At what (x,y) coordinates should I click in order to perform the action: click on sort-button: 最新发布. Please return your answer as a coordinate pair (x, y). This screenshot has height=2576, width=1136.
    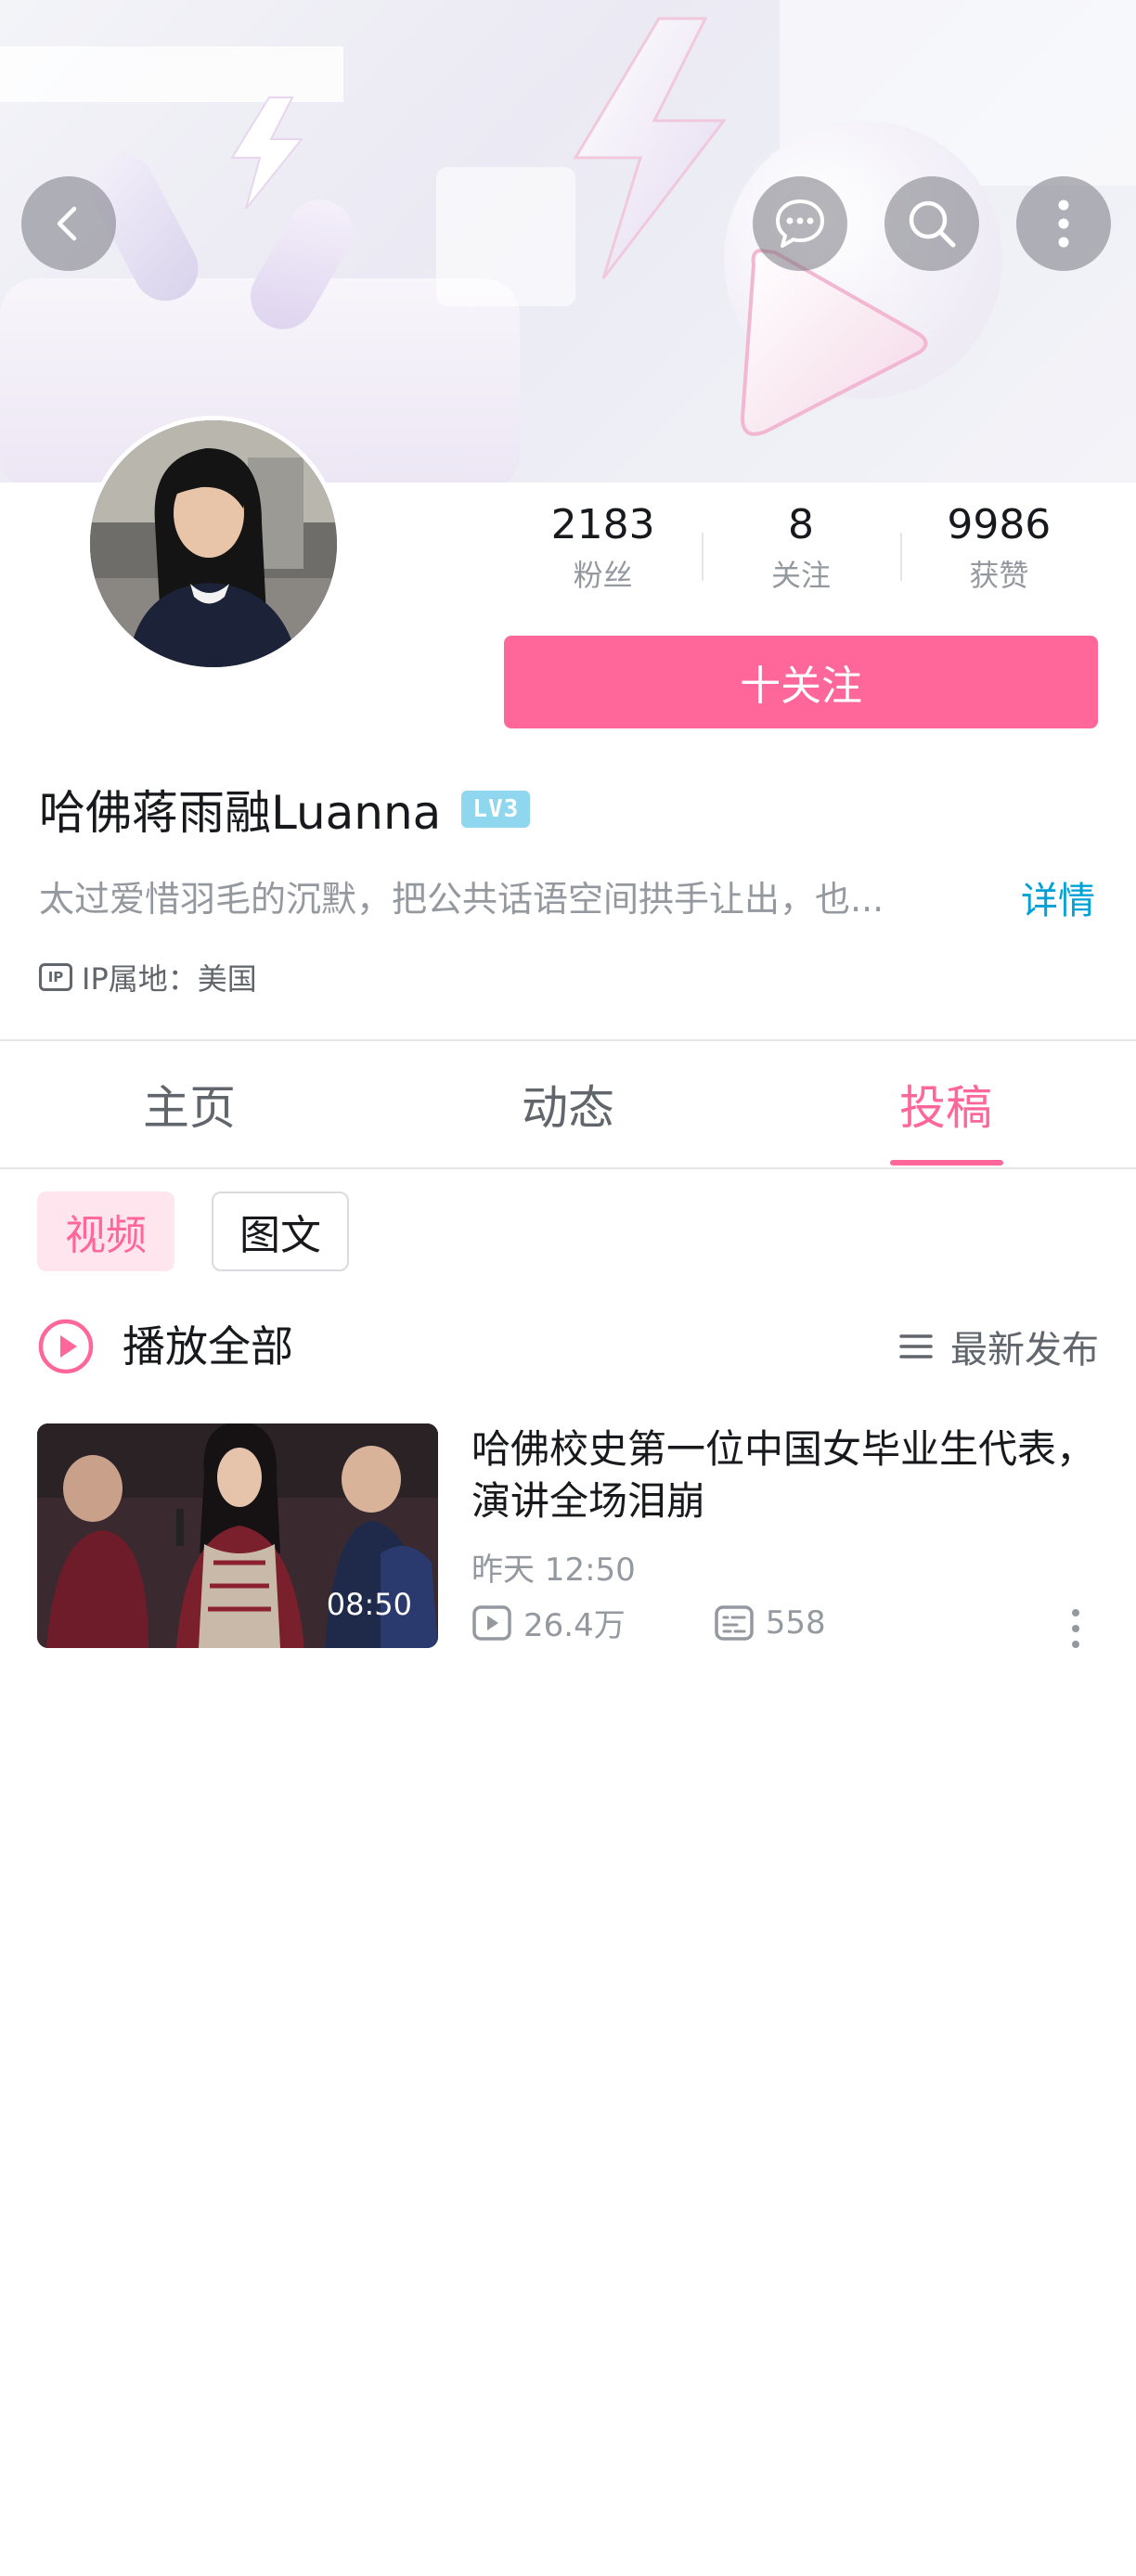
    Looking at the image, I should click on (998, 1346).